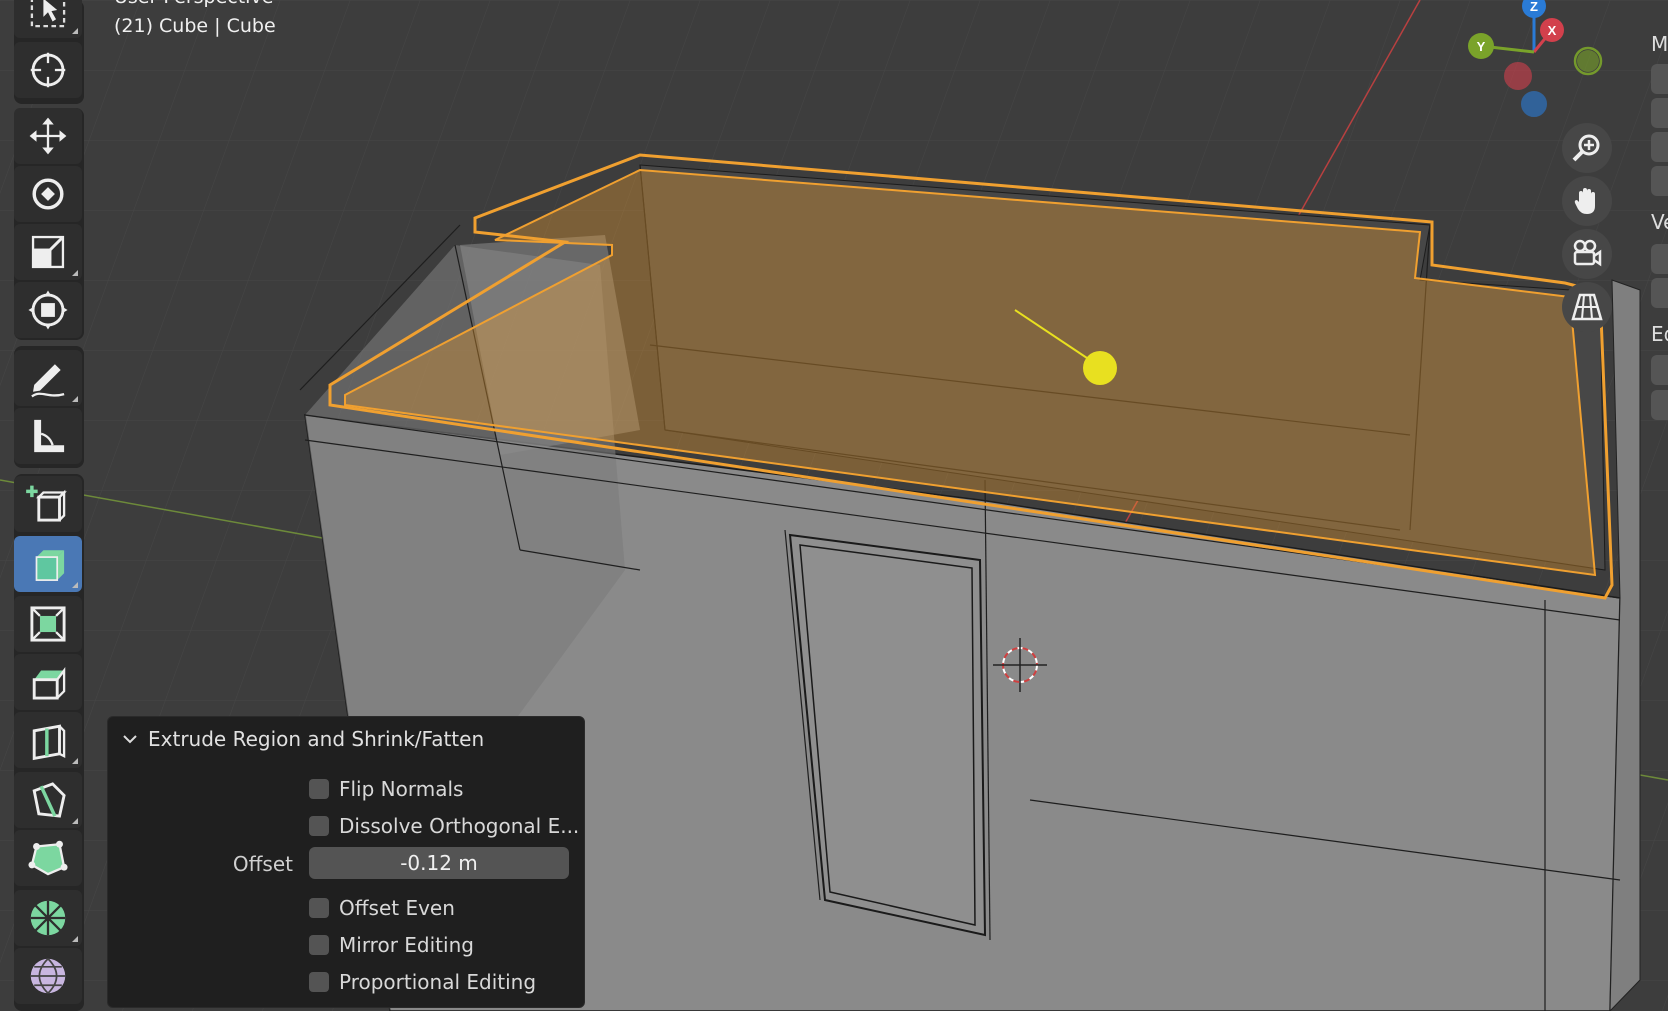  I want to click on move-tool, so click(48, 136).